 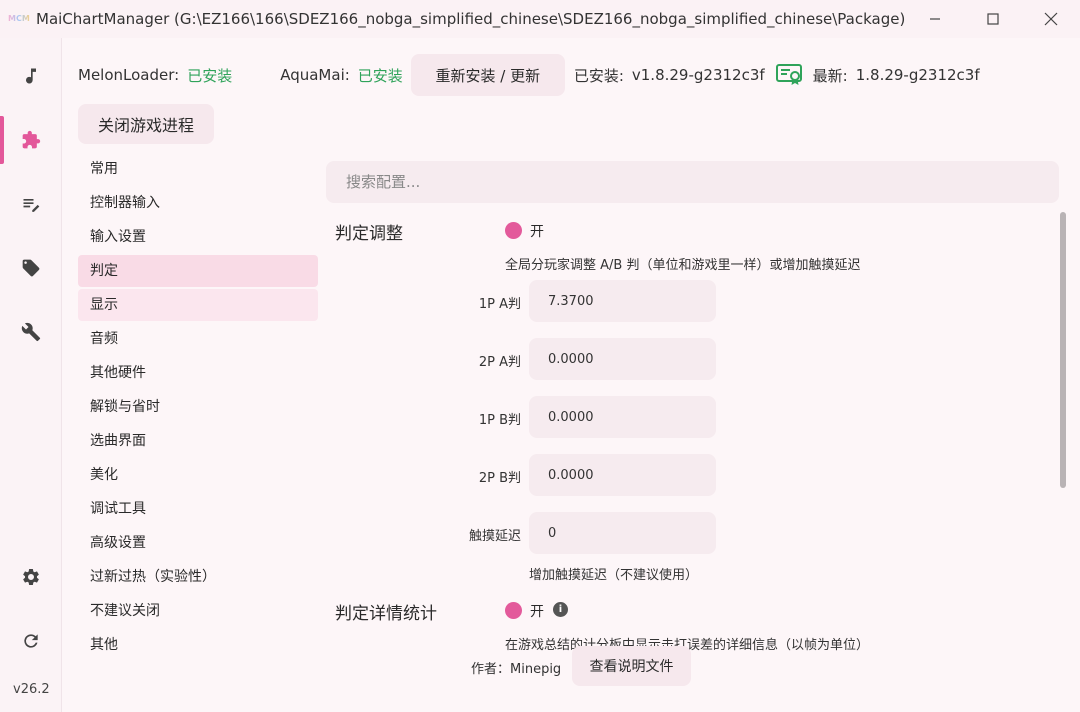 I want to click on section-description: 全局分玩家调整 A/B 判（单位和游戏里一样）或增加触摸延迟, so click(x=683, y=265).